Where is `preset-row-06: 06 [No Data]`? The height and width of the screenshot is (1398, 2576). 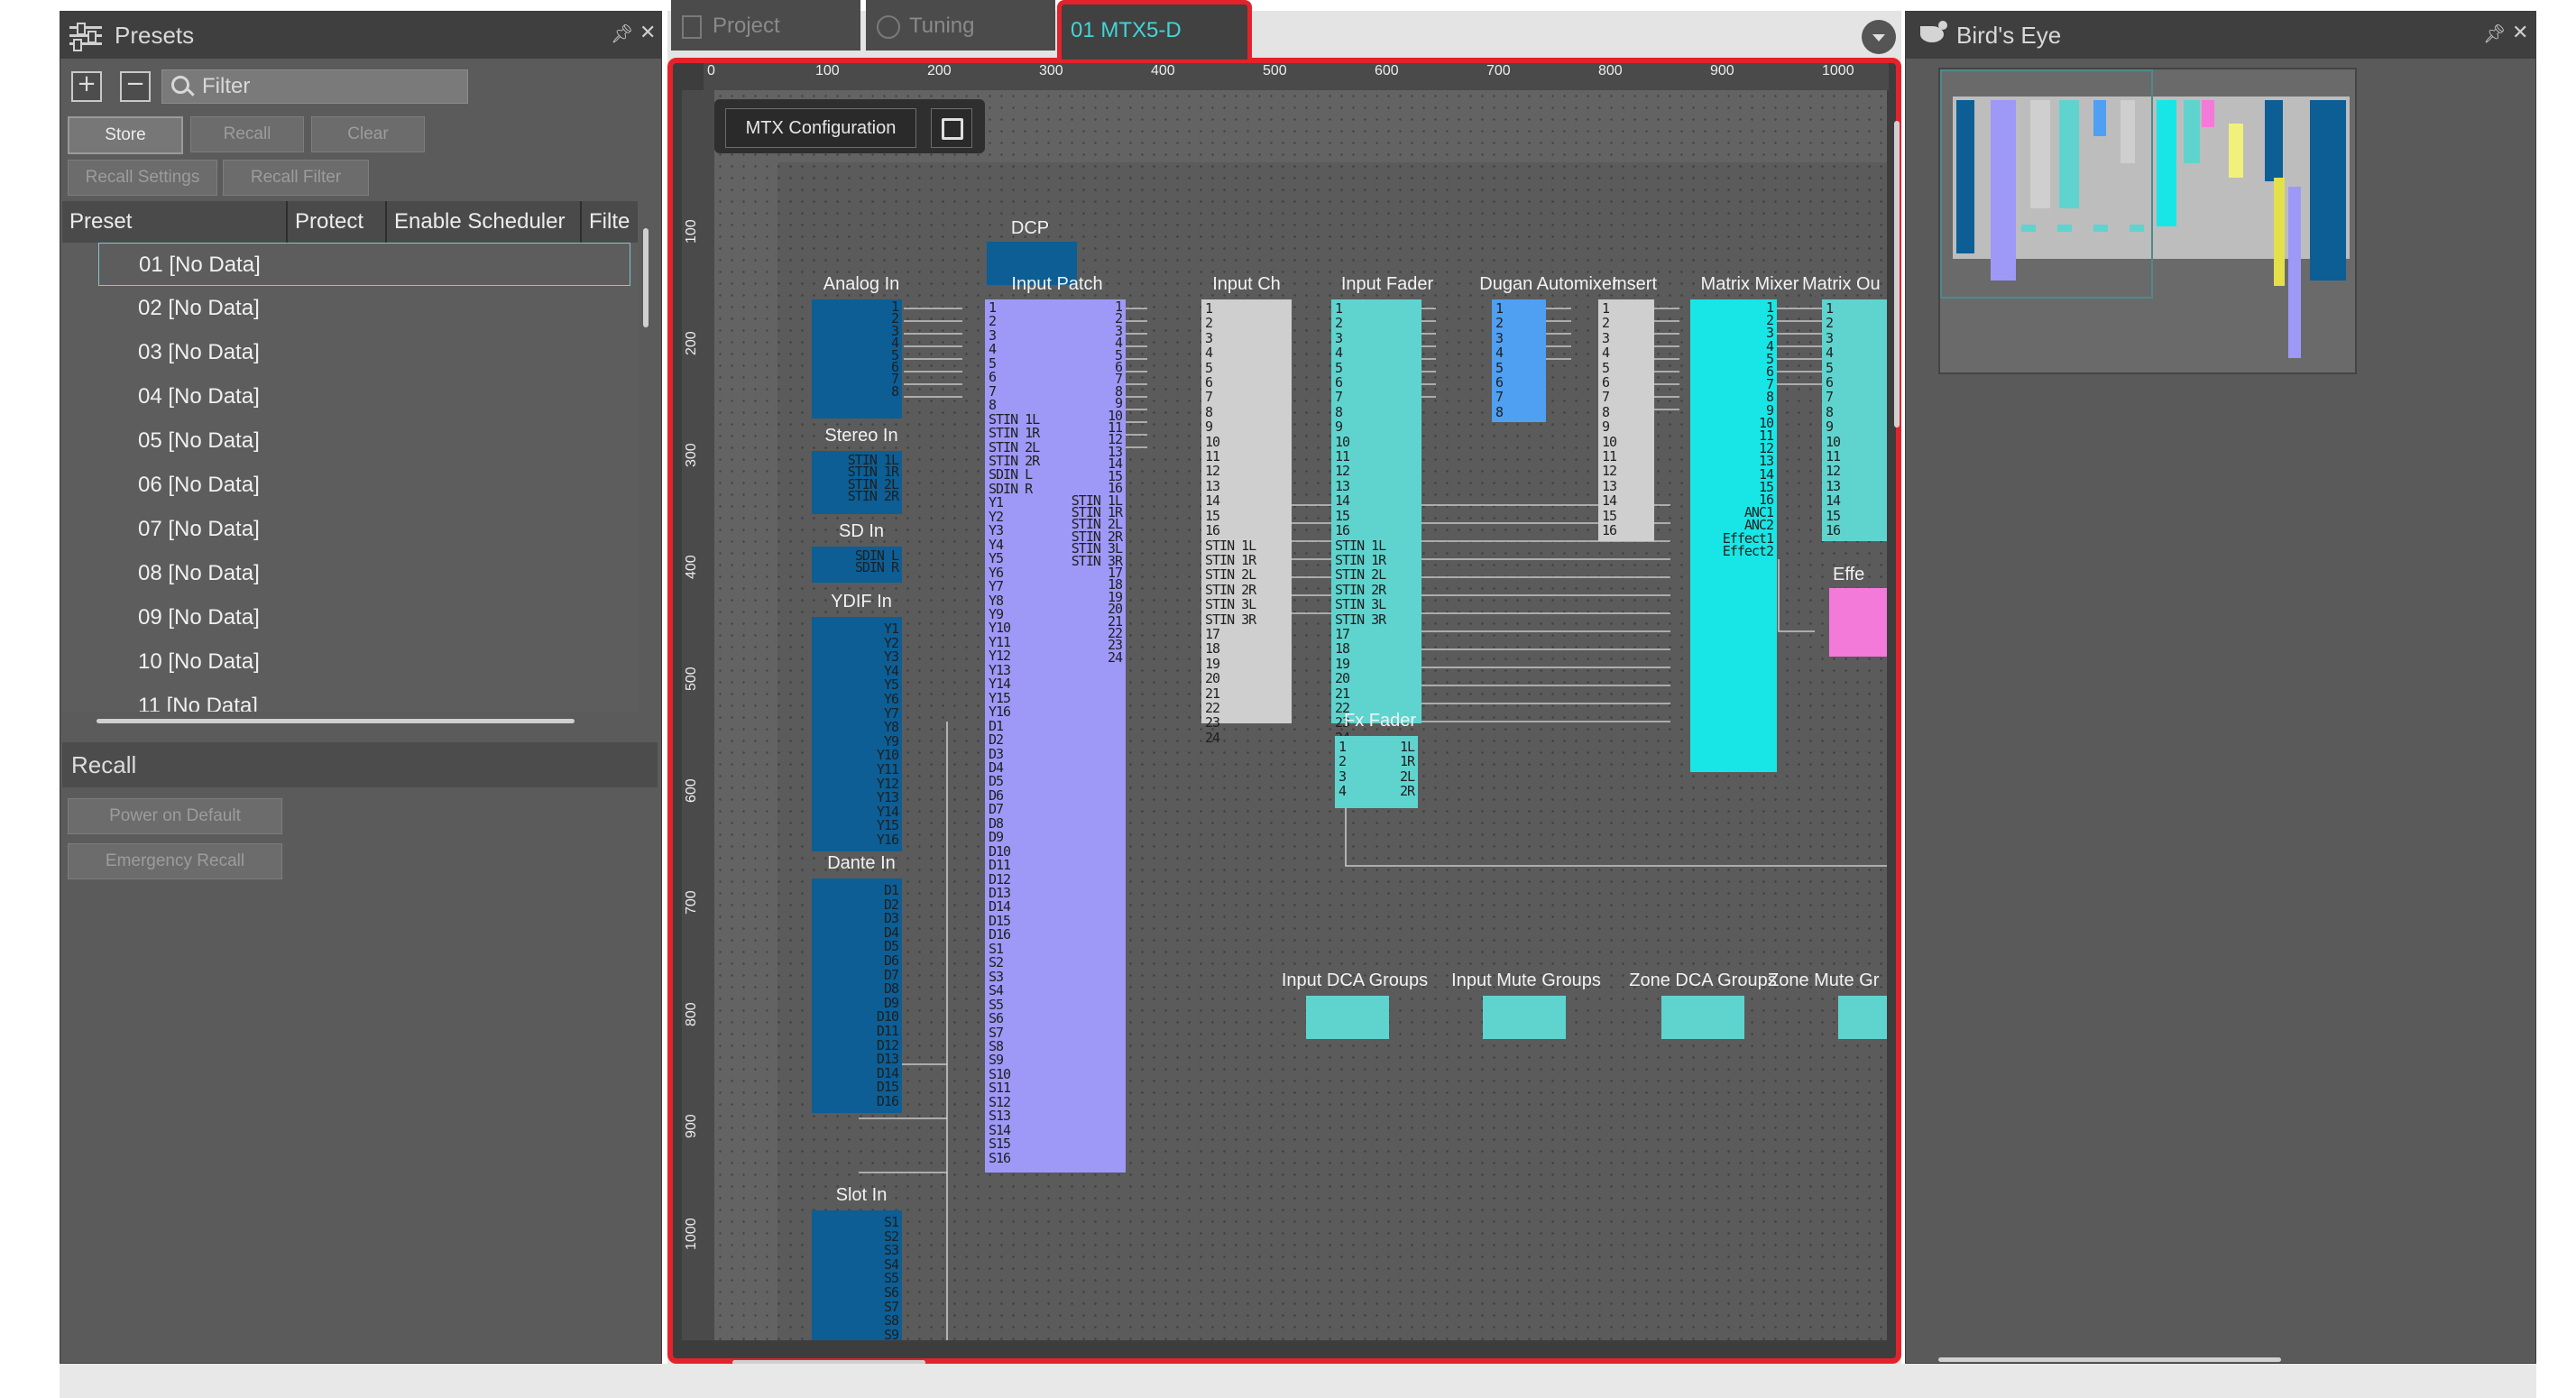 preset-row-06: 06 [No Data] is located at coordinates (364, 485).